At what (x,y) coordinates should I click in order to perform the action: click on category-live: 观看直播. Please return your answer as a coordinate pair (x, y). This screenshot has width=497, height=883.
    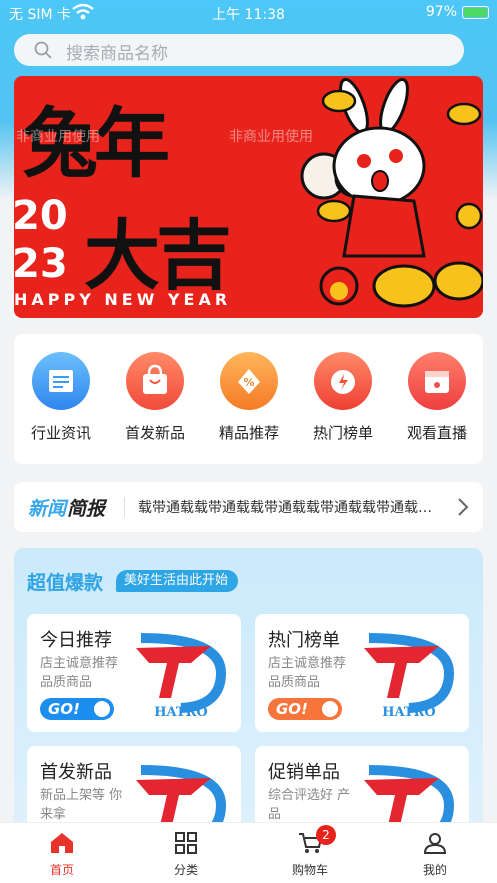
    Looking at the image, I should click on (437, 397).